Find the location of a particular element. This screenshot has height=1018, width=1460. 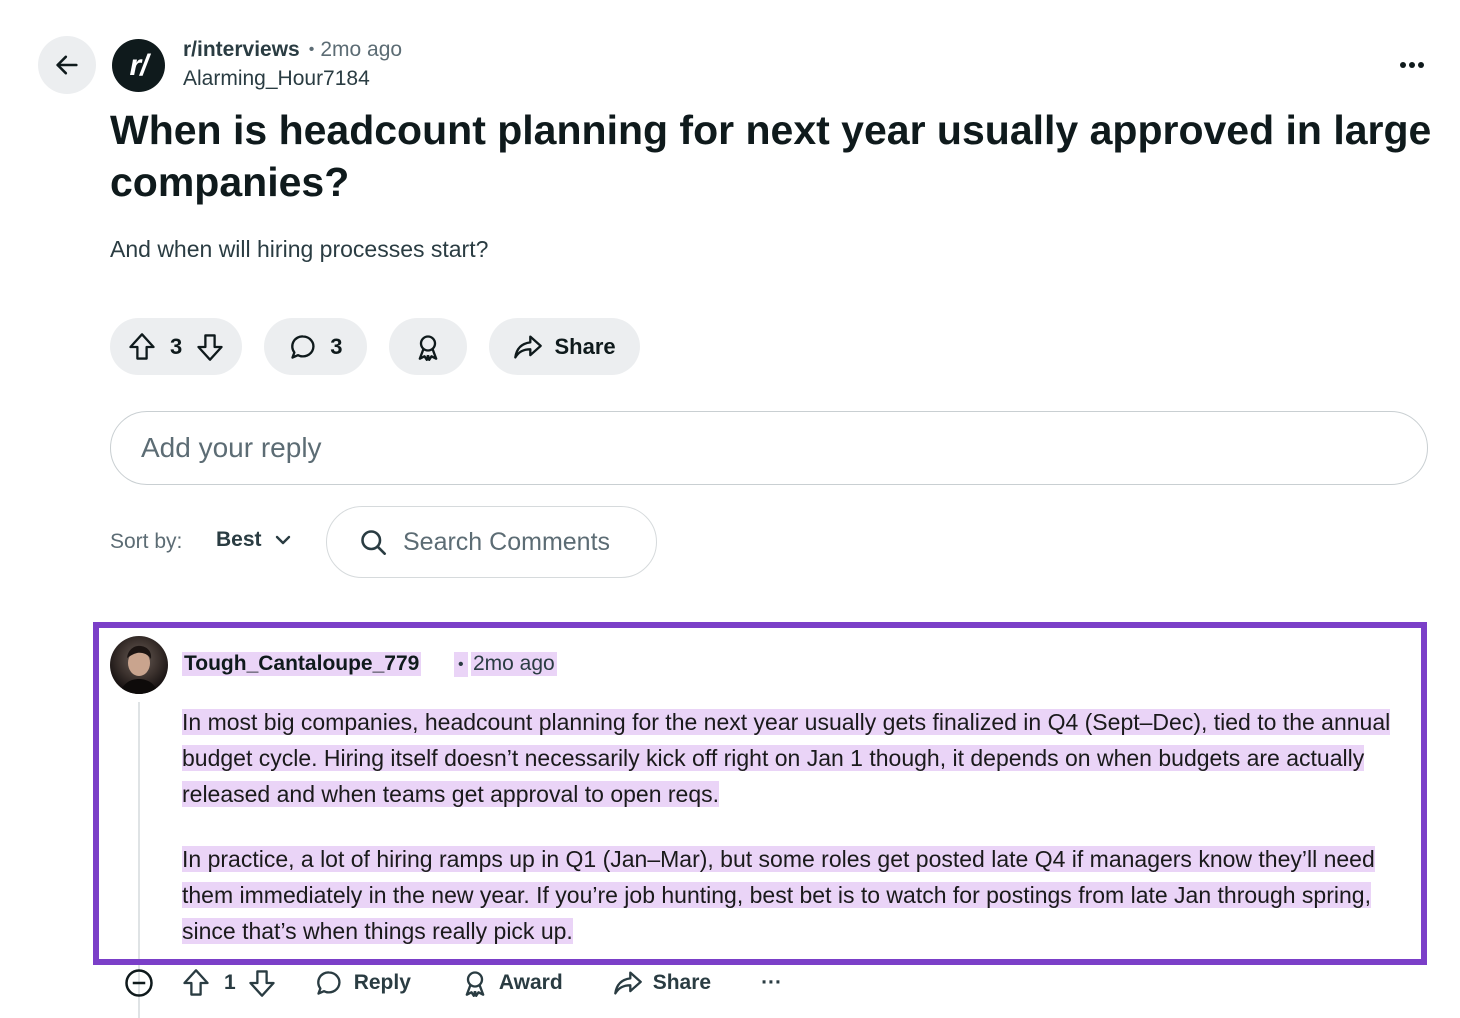

comment-more-button: ··· is located at coordinates (771, 983).